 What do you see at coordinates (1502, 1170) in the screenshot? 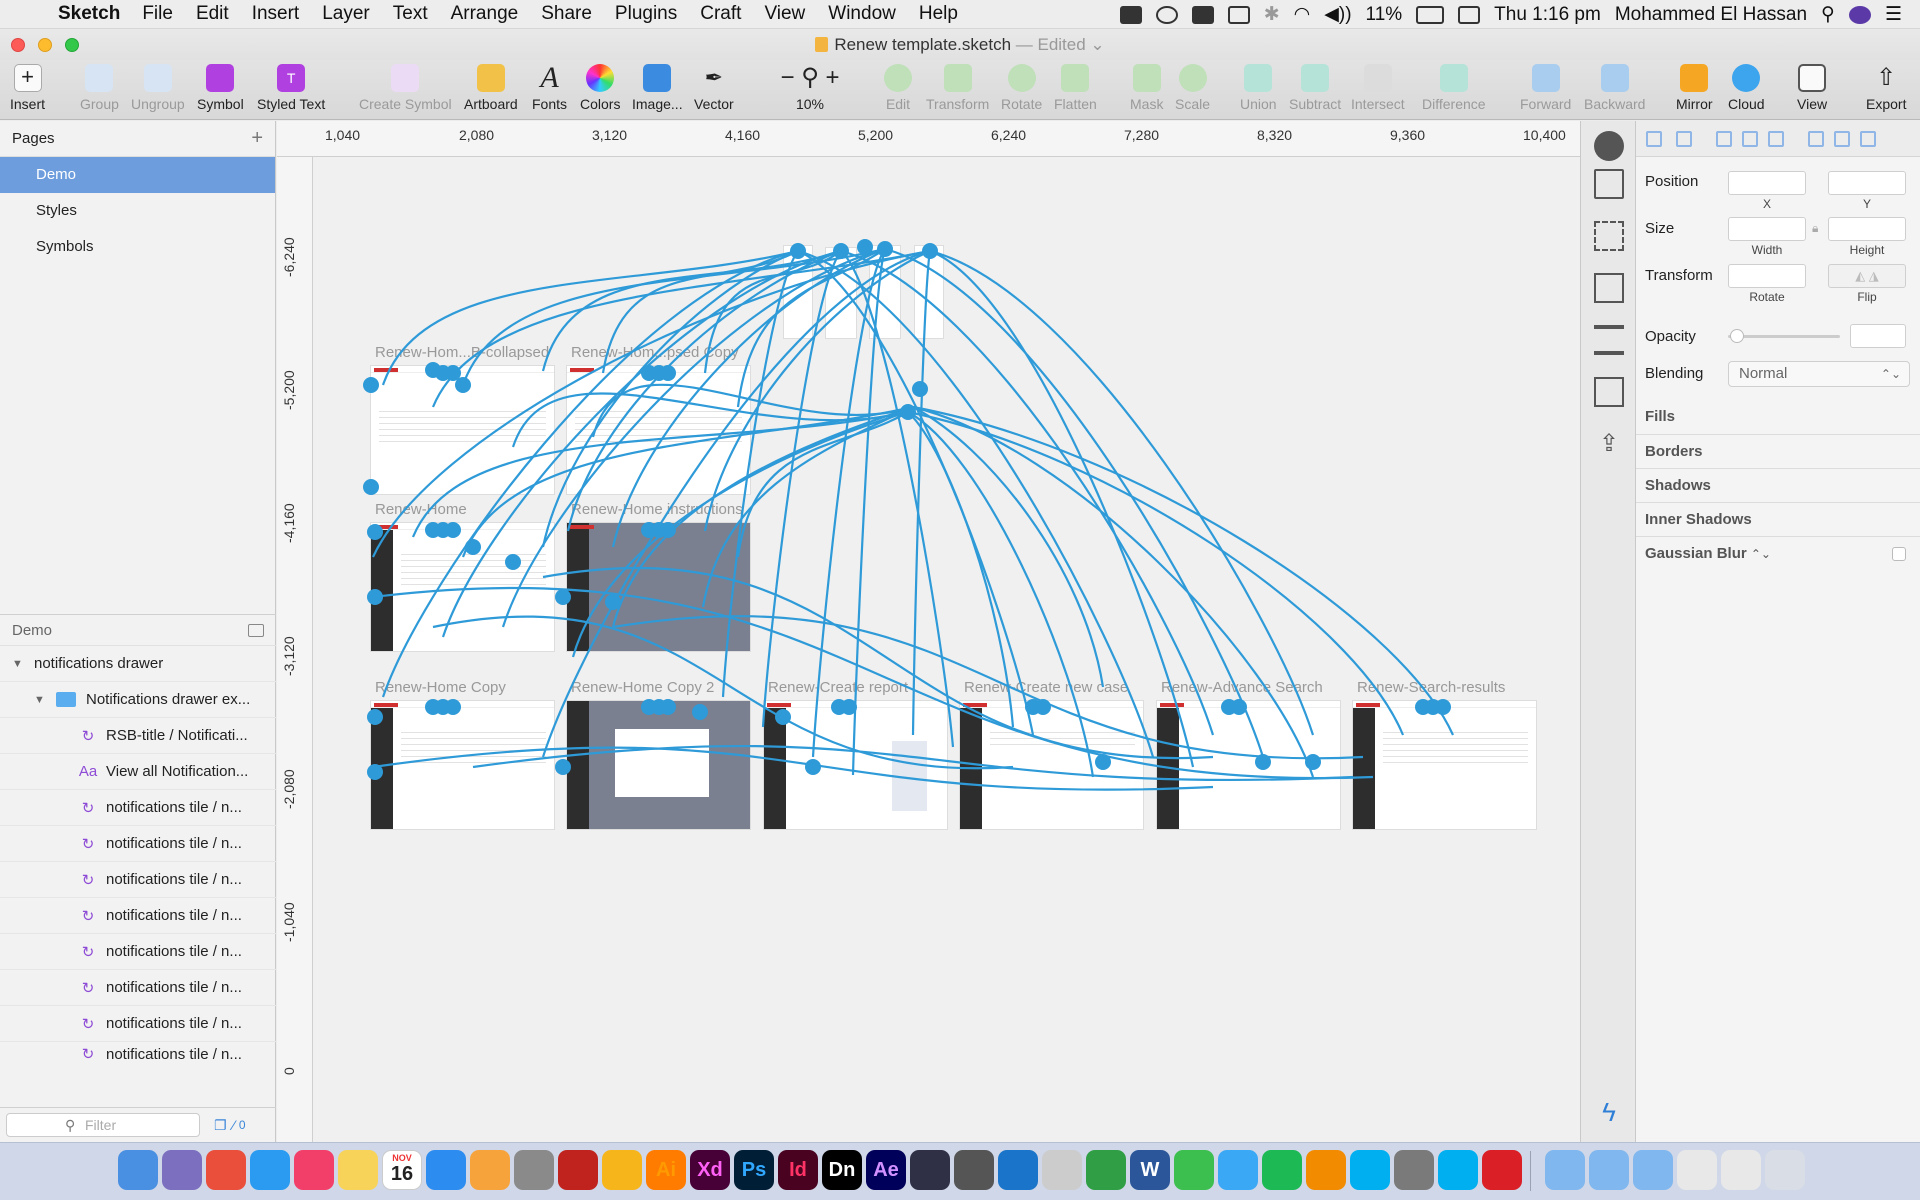
I see `creative-cloud-dock-icon` at bounding box center [1502, 1170].